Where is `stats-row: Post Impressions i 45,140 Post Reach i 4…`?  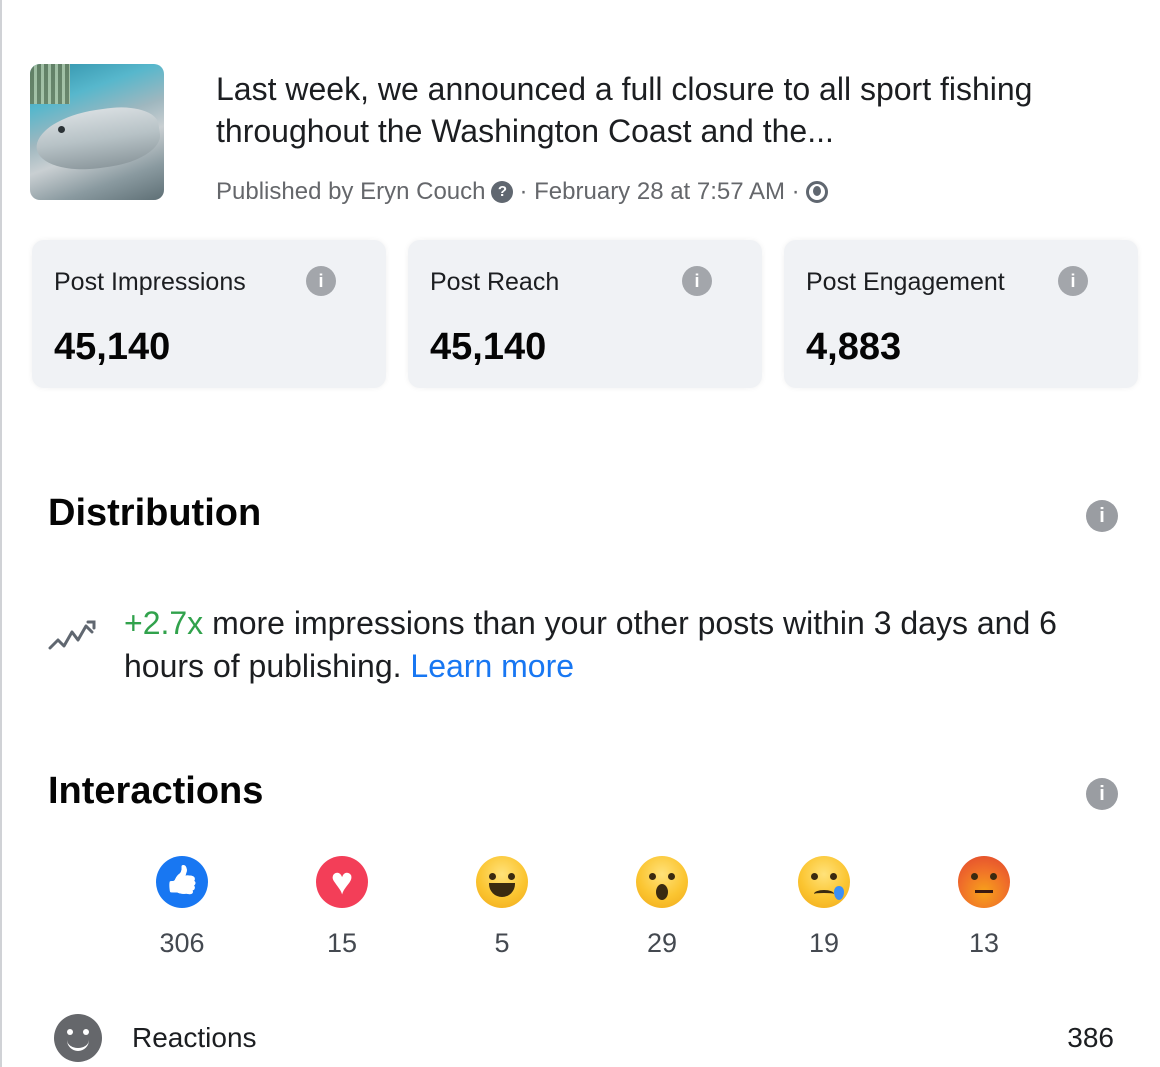
stats-row: Post Impressions i 45,140 Post Reach i 4… is located at coordinates (585, 314).